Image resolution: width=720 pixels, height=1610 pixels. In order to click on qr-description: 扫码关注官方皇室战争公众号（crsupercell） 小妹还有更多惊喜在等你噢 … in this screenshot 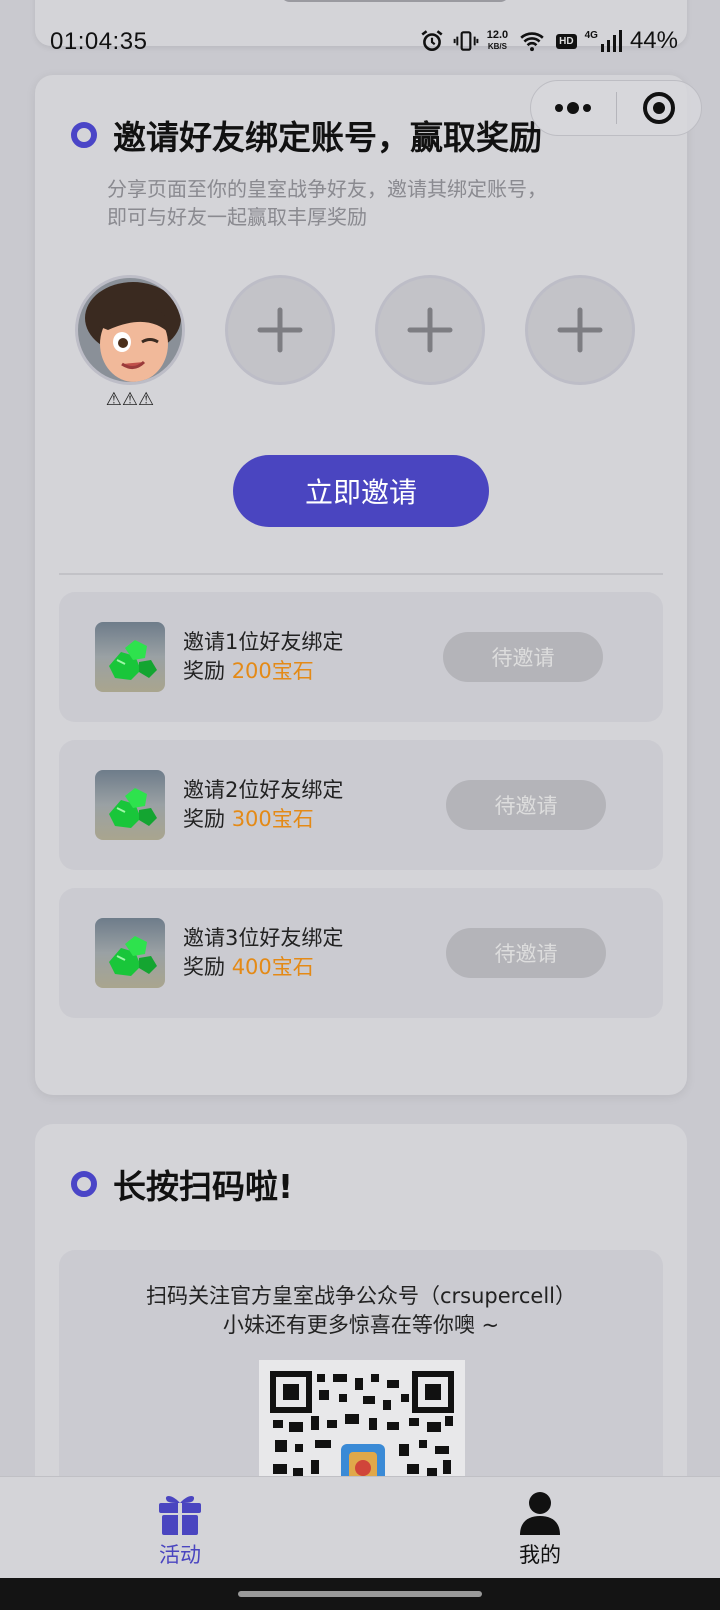, I will do `click(361, 1311)`.